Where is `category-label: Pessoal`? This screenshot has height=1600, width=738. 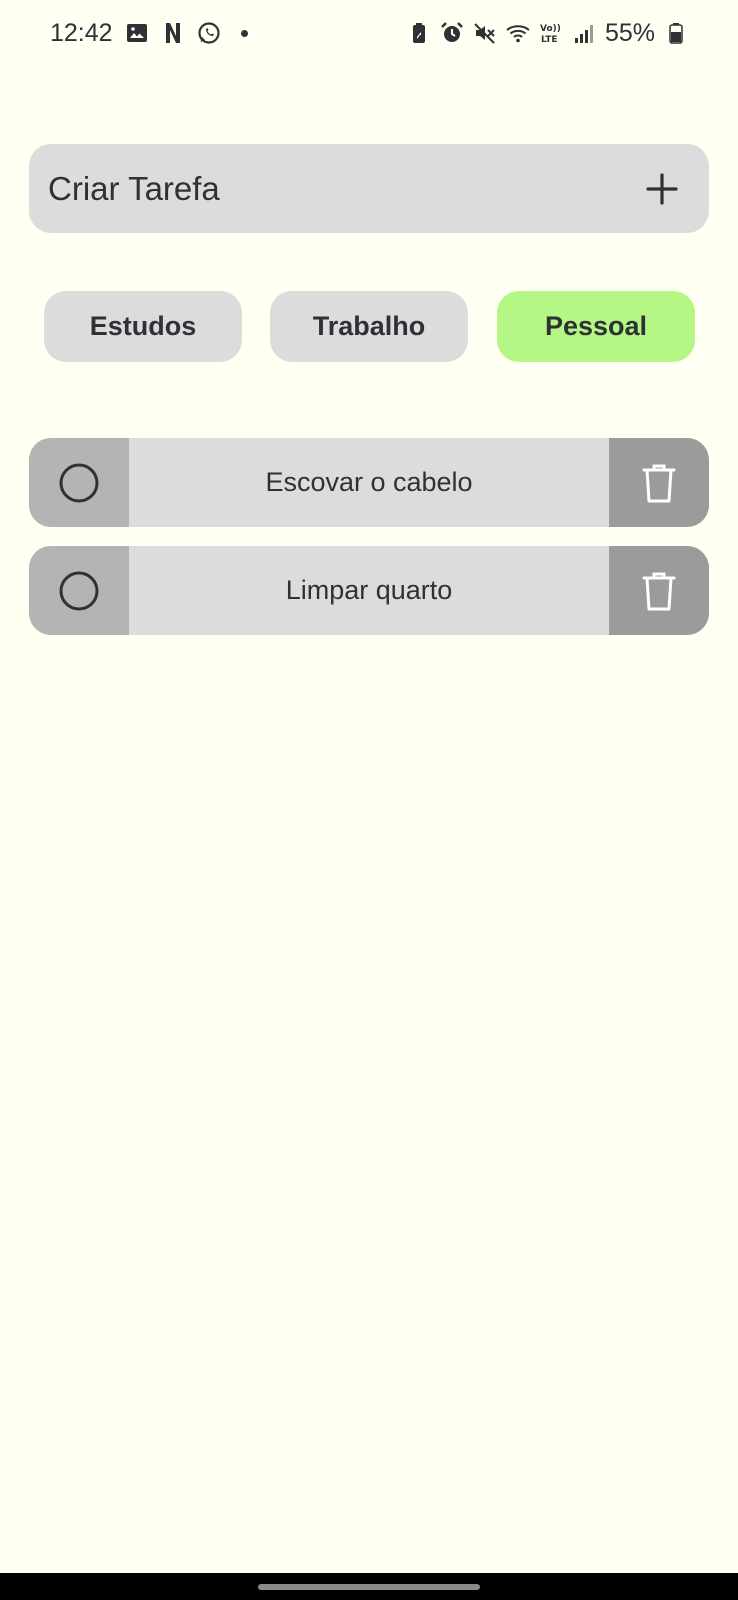
category-label: Pessoal is located at coordinates (596, 326).